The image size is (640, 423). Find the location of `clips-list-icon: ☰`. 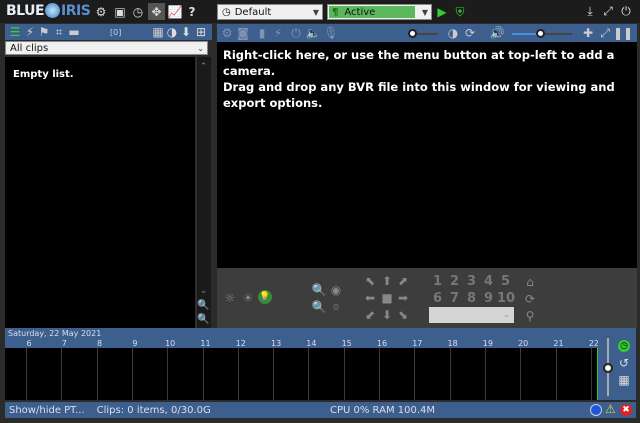

clips-list-icon: ☰ is located at coordinates (15, 32).